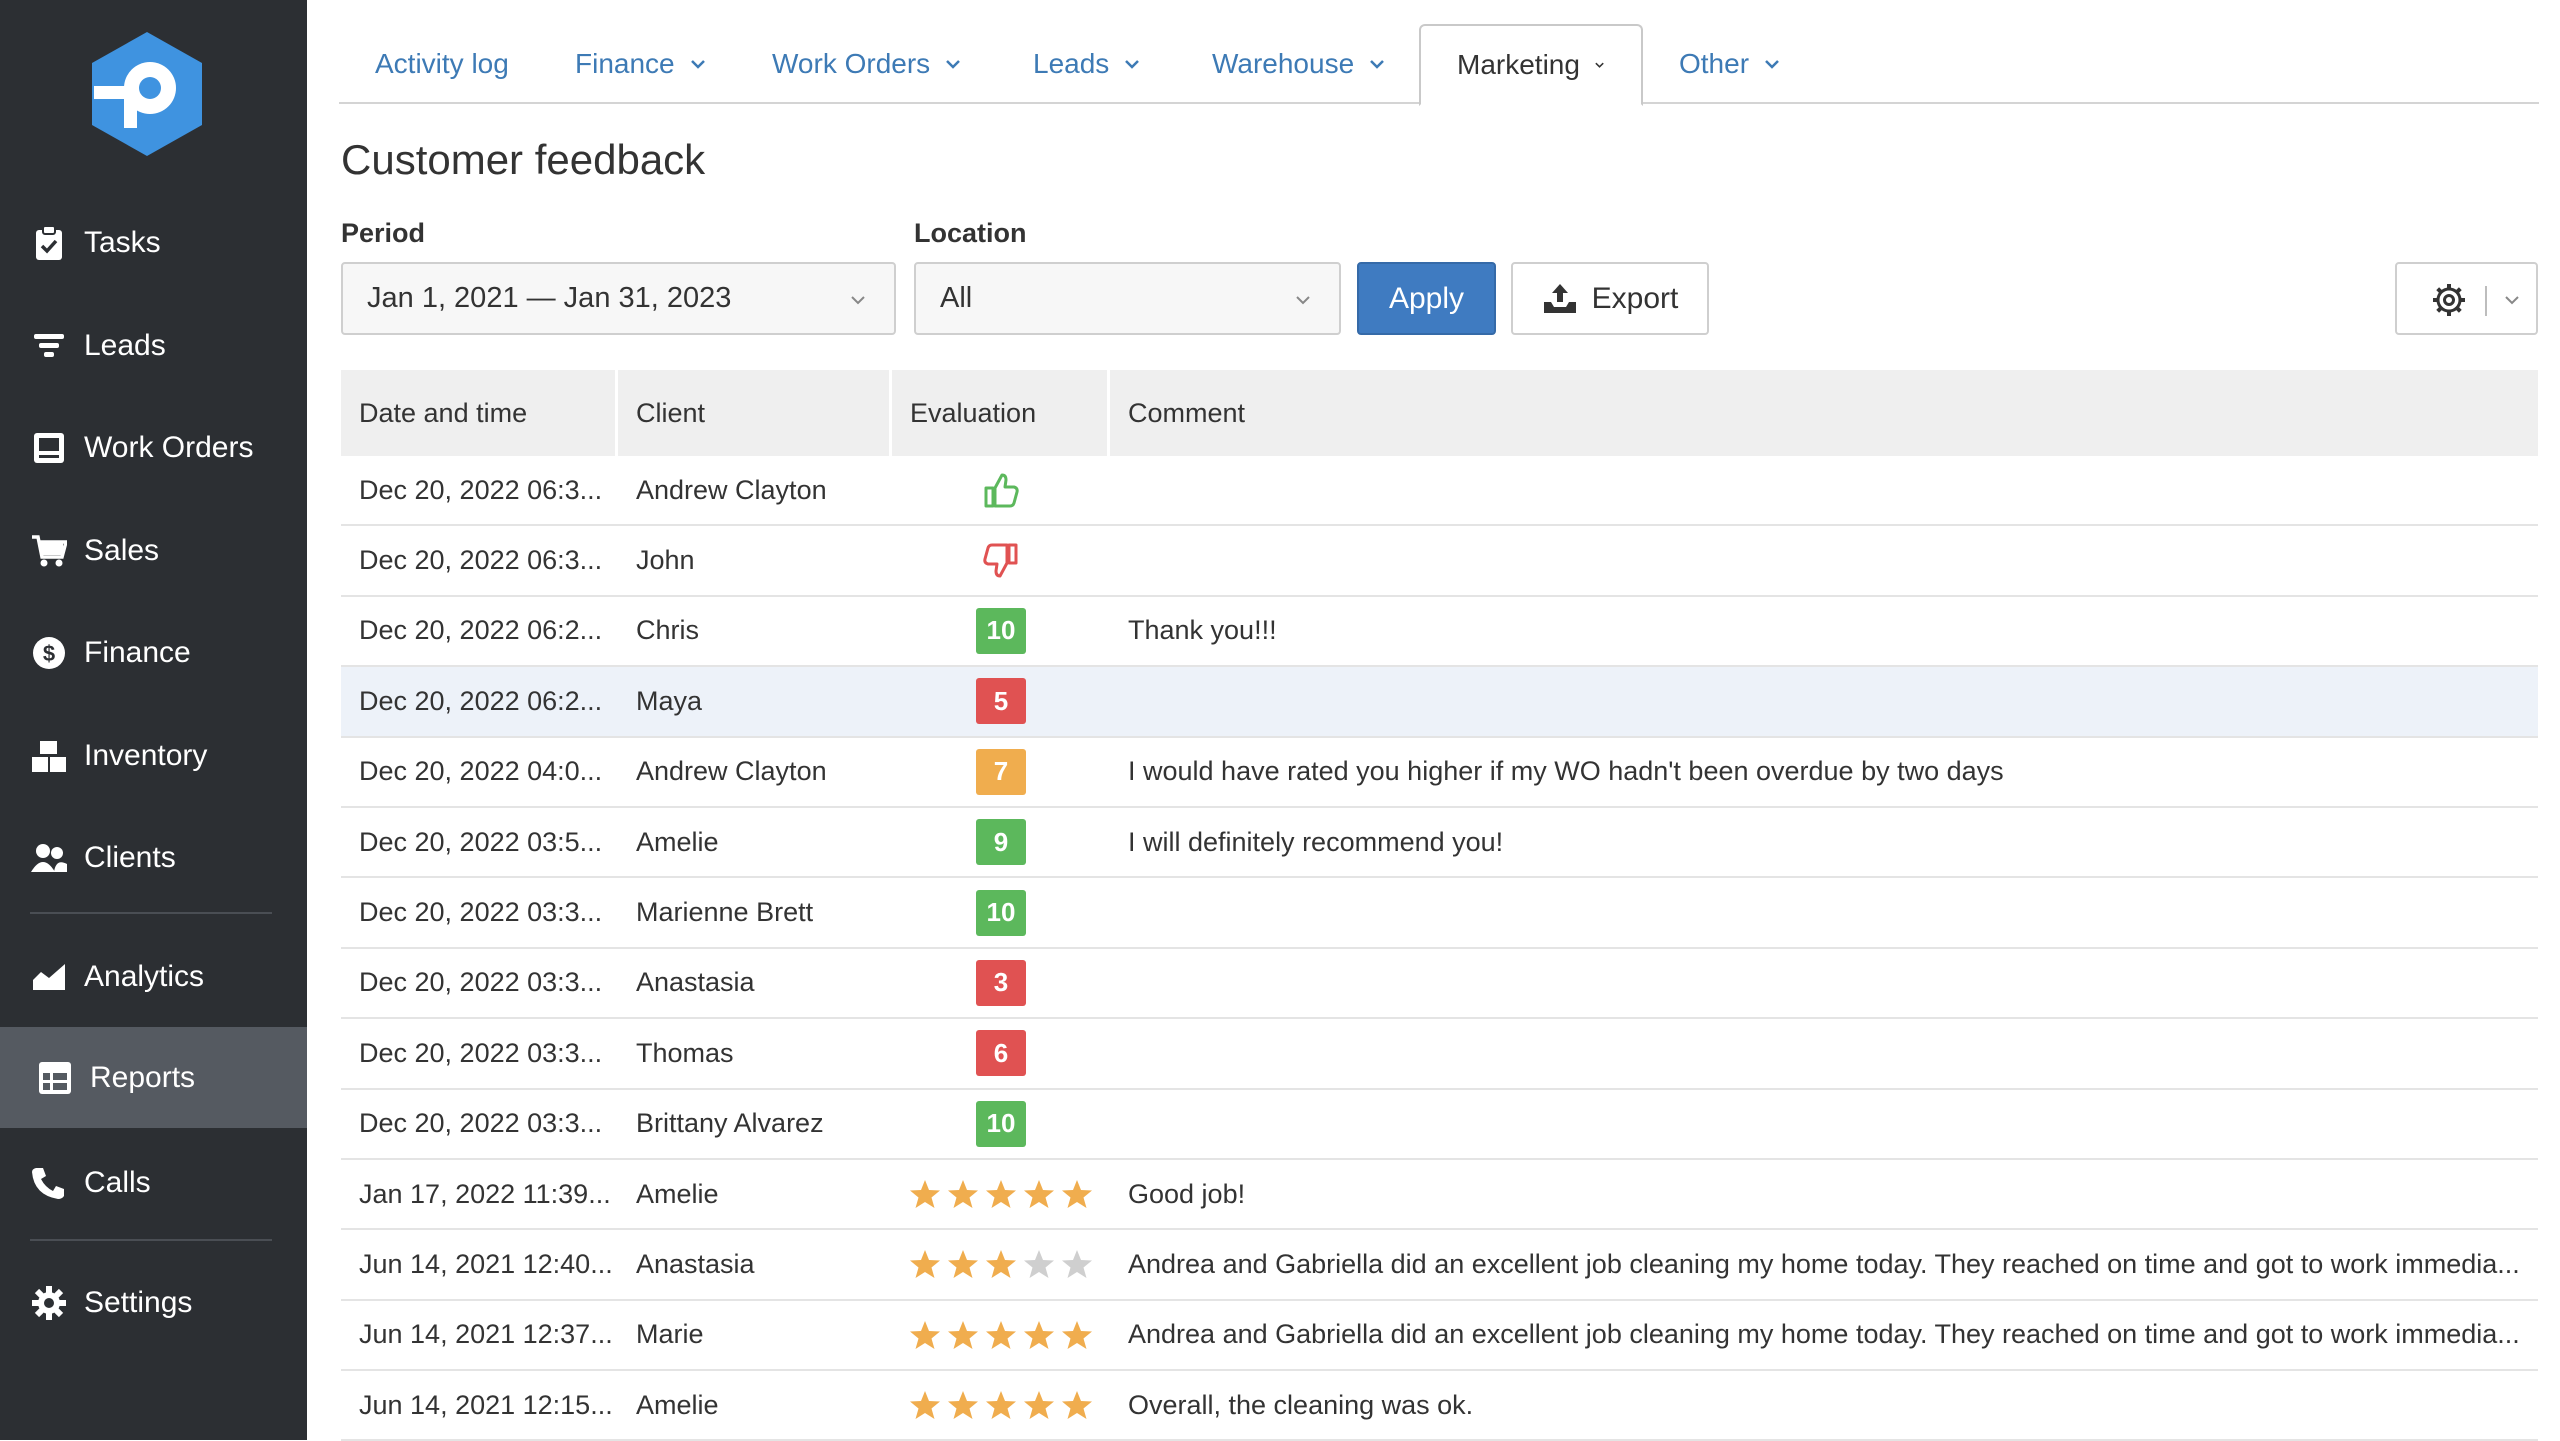 The width and height of the screenshot is (2560, 1441). I want to click on sidebar-item-label: Finance, so click(137, 652).